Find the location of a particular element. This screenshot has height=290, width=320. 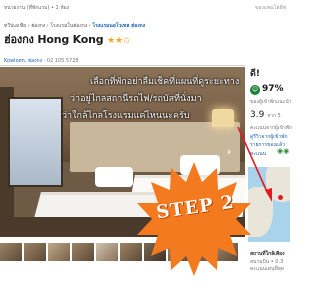

read-reviews-link: ดูรีวิวจากผู้เข้าพัก is located at coordinates (269, 137).